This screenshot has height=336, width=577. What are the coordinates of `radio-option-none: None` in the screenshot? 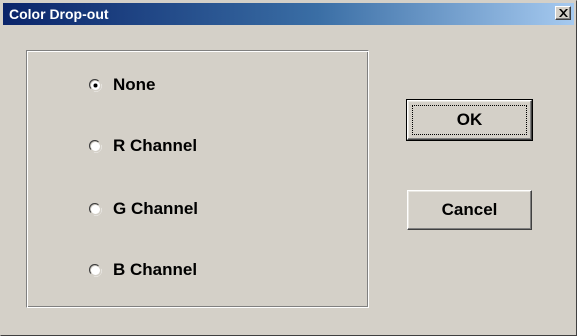 It's located at (122, 85).